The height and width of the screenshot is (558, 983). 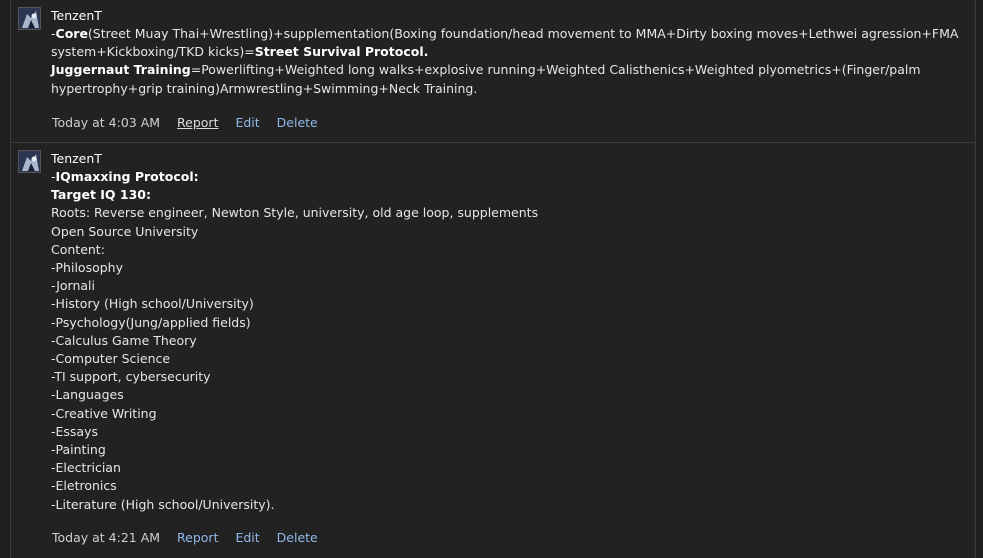 I want to click on comment-meta: Today at 4:21 AM Report Edit Delete, so click(x=191, y=537).